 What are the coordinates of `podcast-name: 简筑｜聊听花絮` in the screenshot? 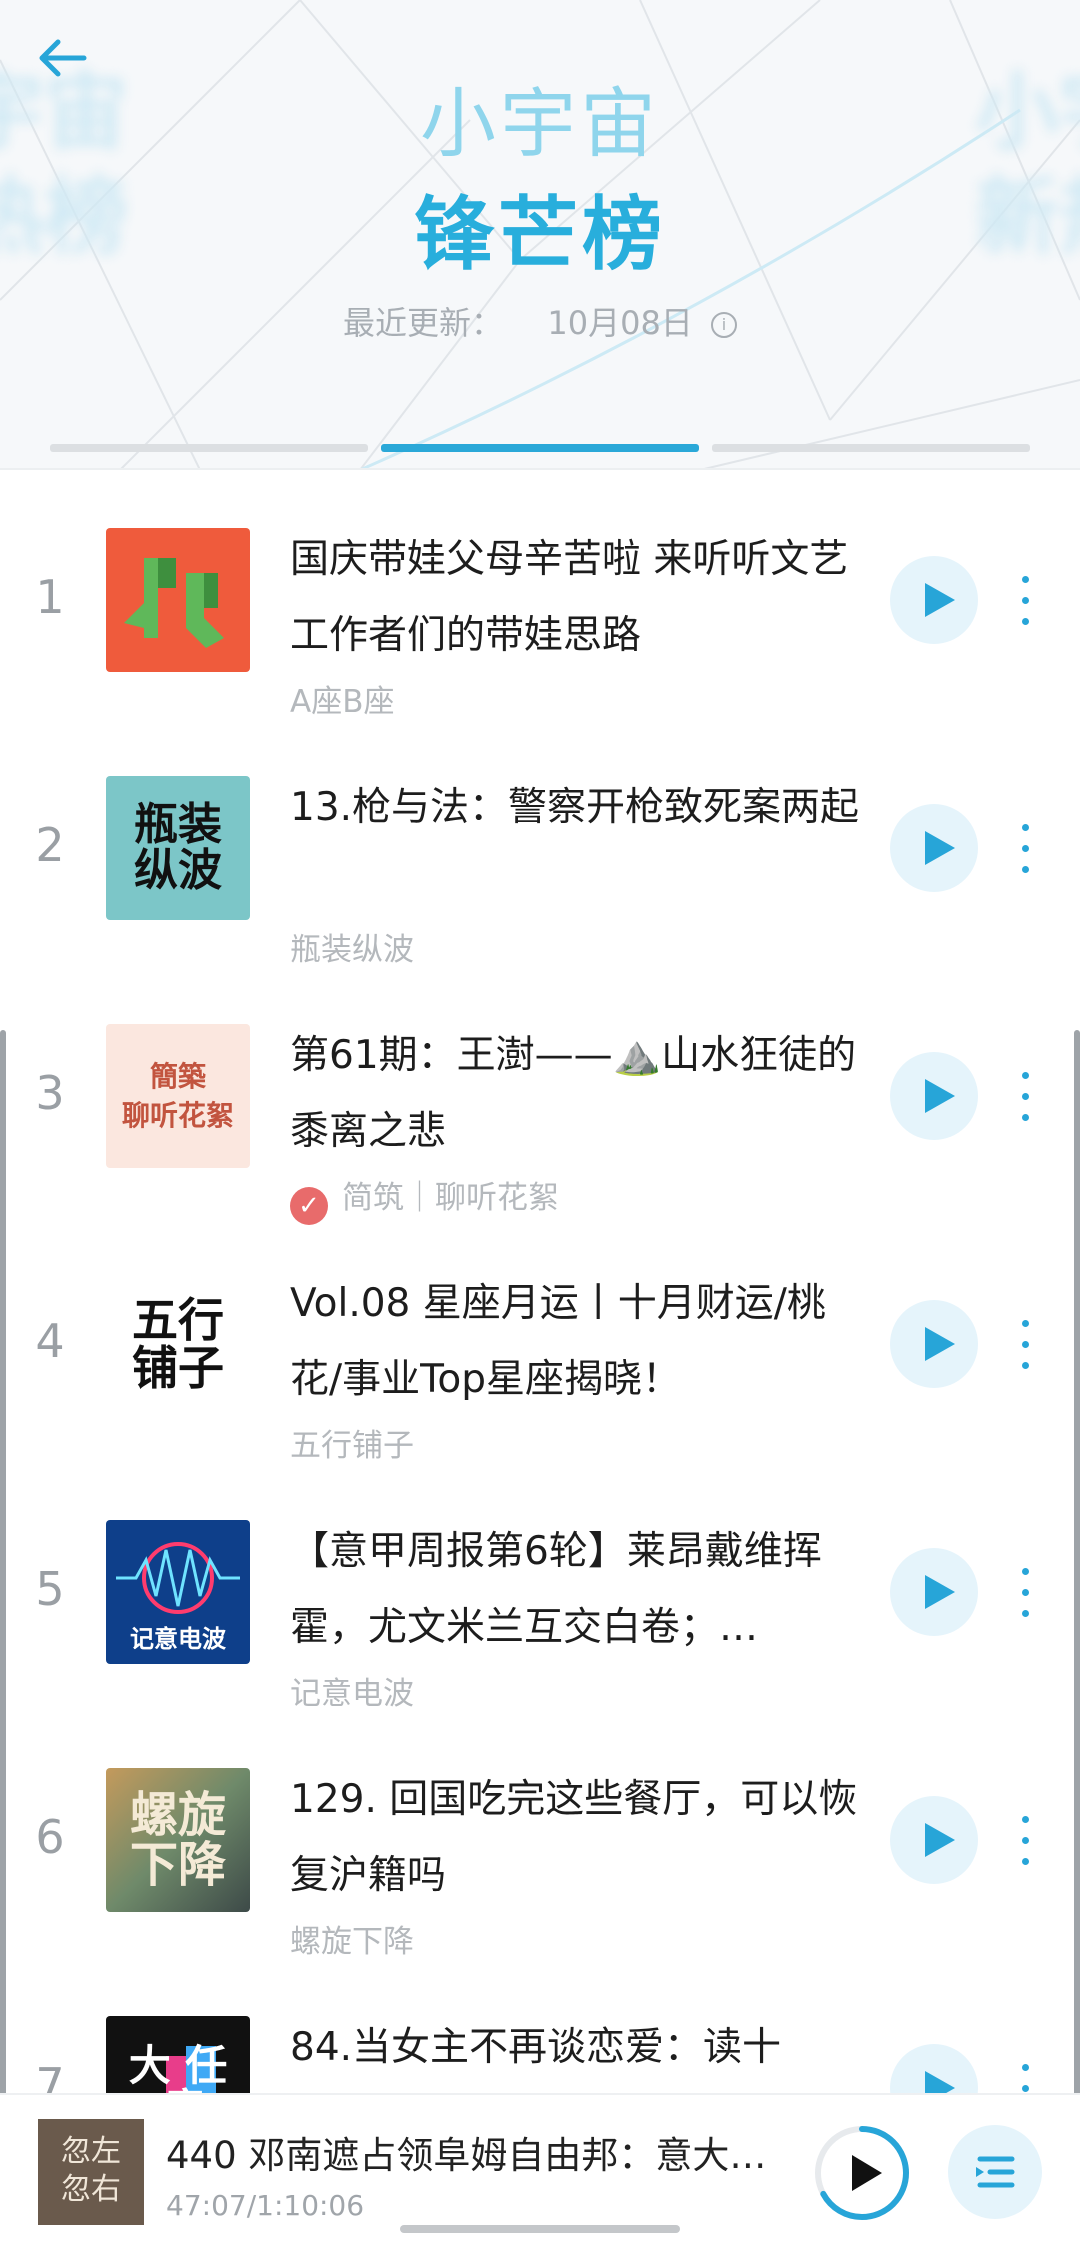 It's located at (450, 1198).